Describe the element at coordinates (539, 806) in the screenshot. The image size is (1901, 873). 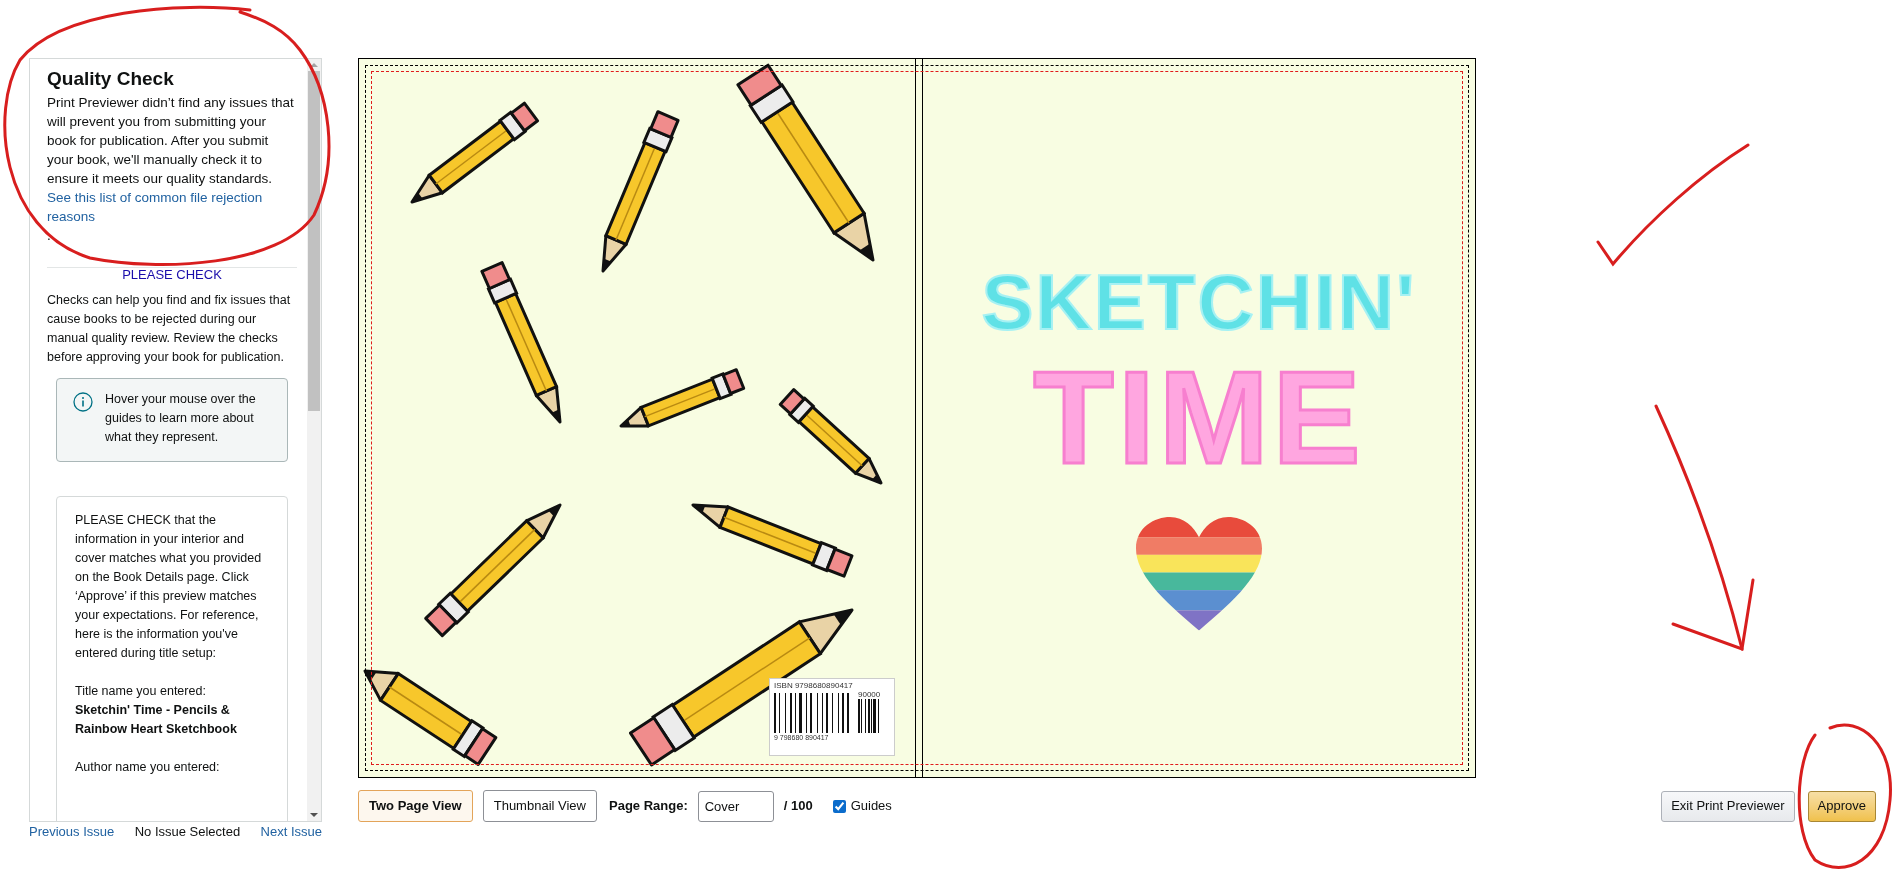
I see `view-tab: Thumbnail View` at that location.